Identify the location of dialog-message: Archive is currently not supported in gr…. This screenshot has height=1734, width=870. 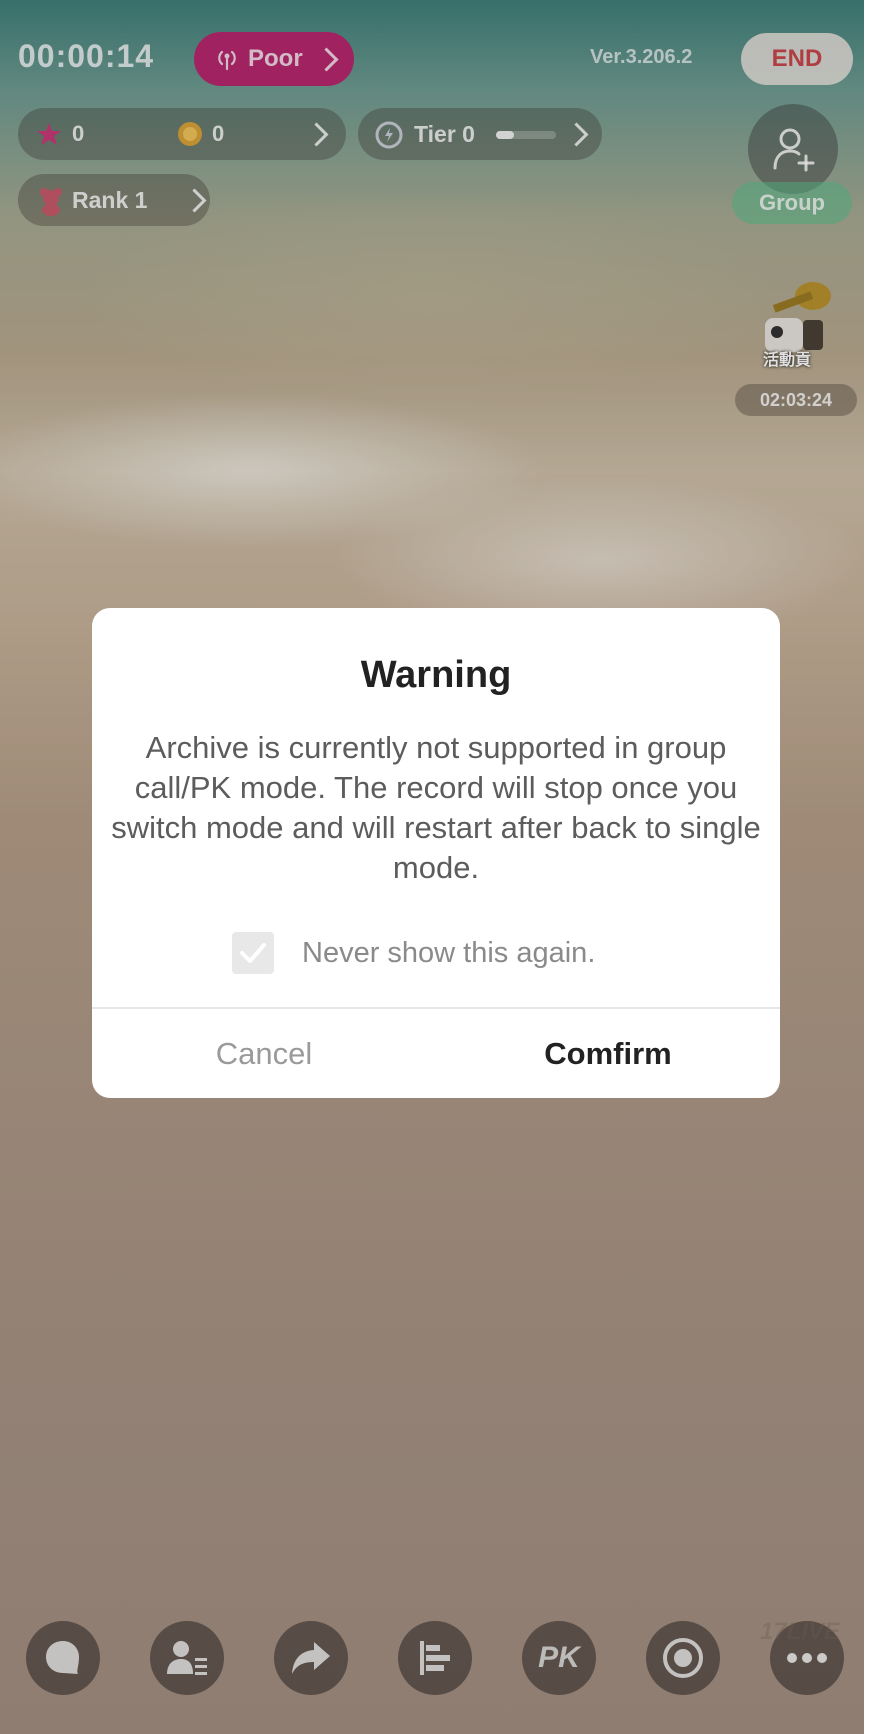
(436, 807).